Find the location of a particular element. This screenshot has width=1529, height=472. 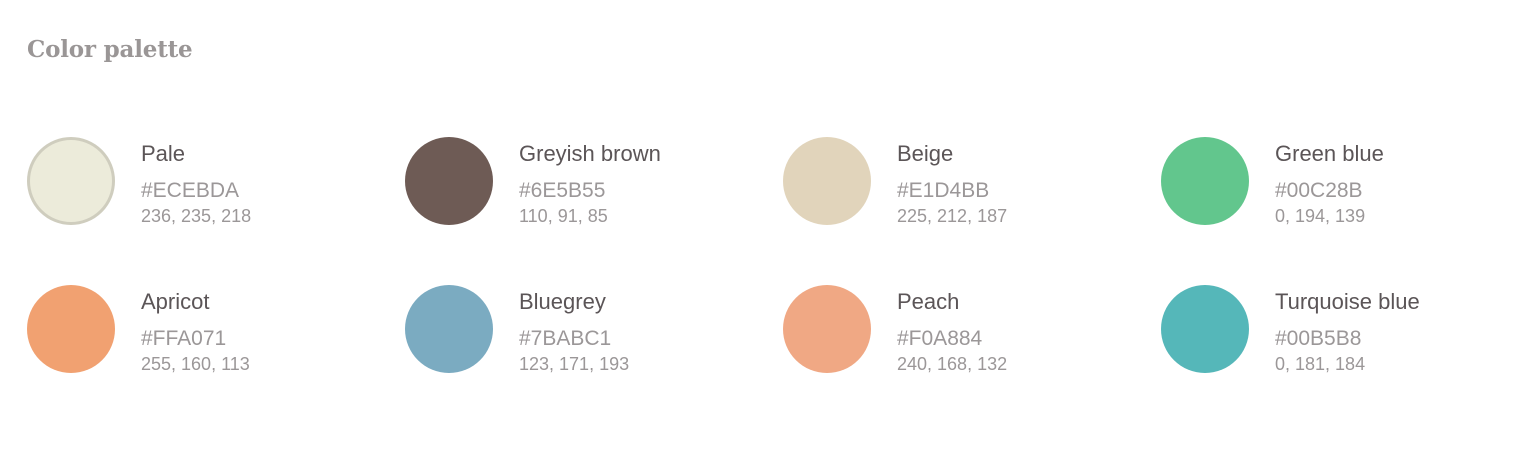

color-hex: #FFA071 is located at coordinates (184, 338).